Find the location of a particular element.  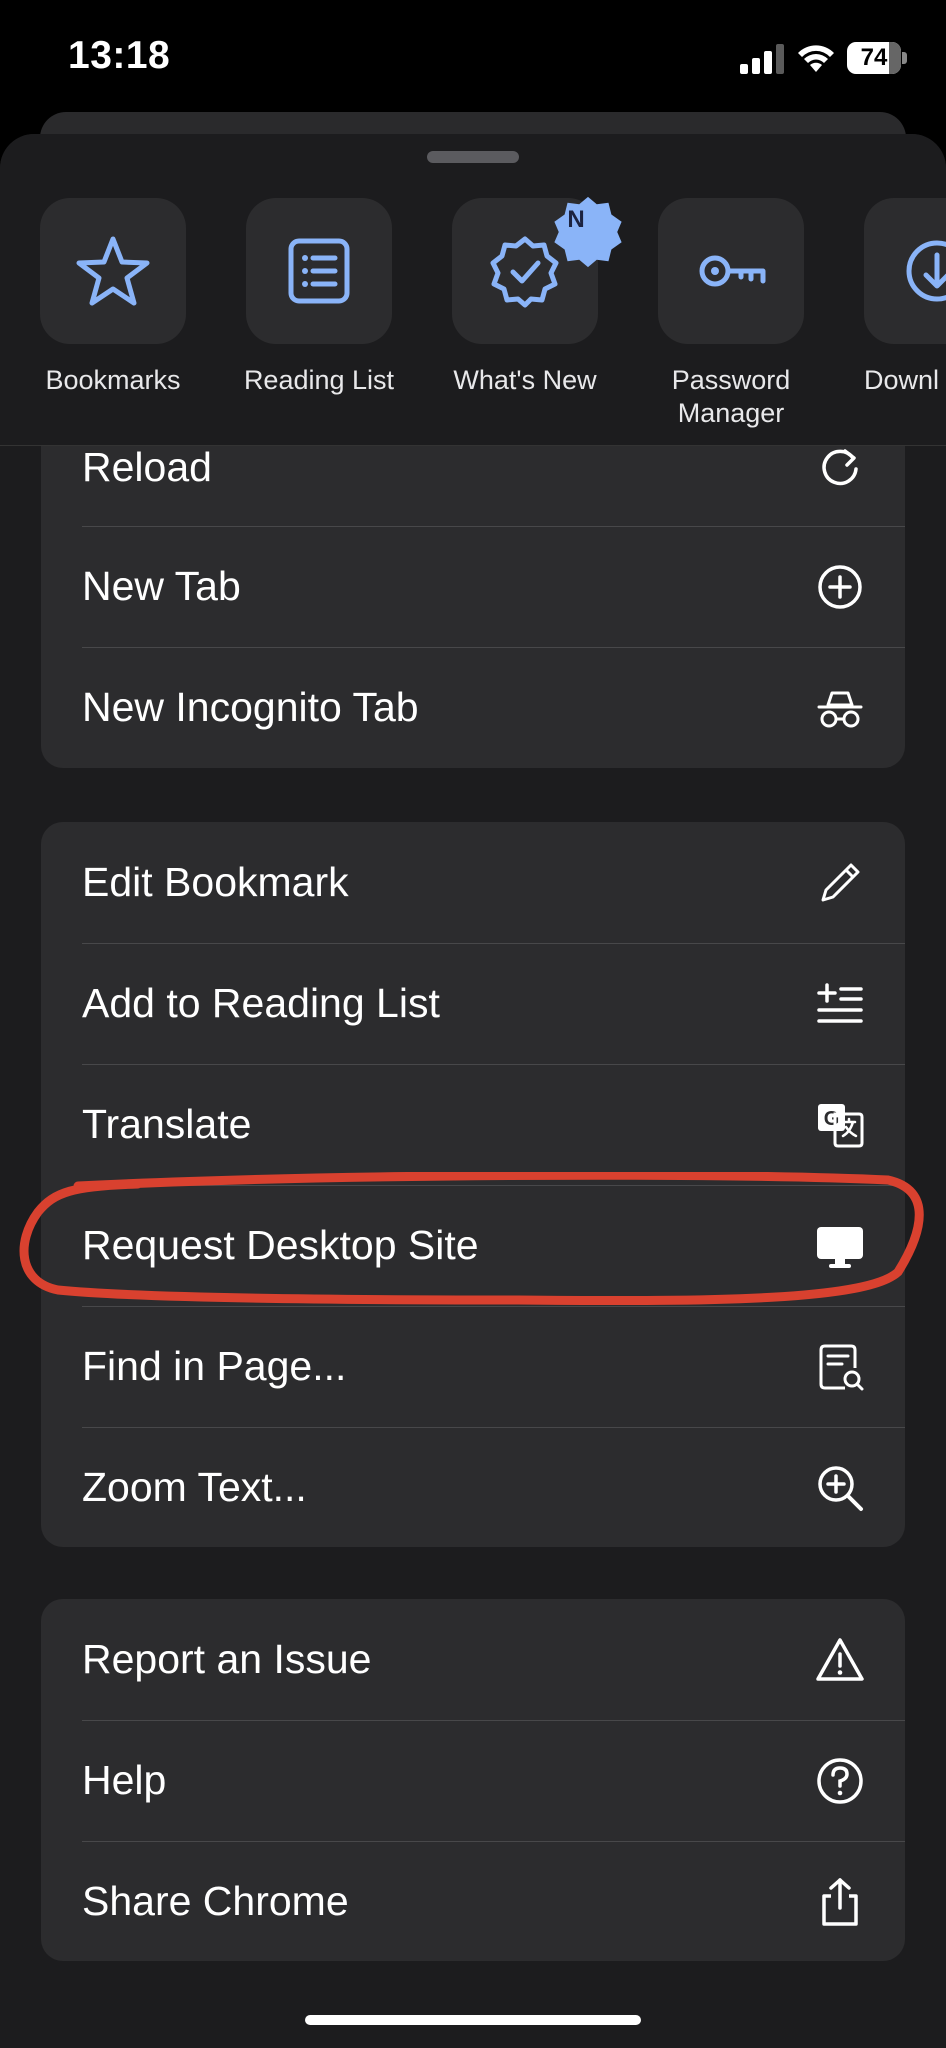

menu-item-label: Help is located at coordinates (124, 1780).